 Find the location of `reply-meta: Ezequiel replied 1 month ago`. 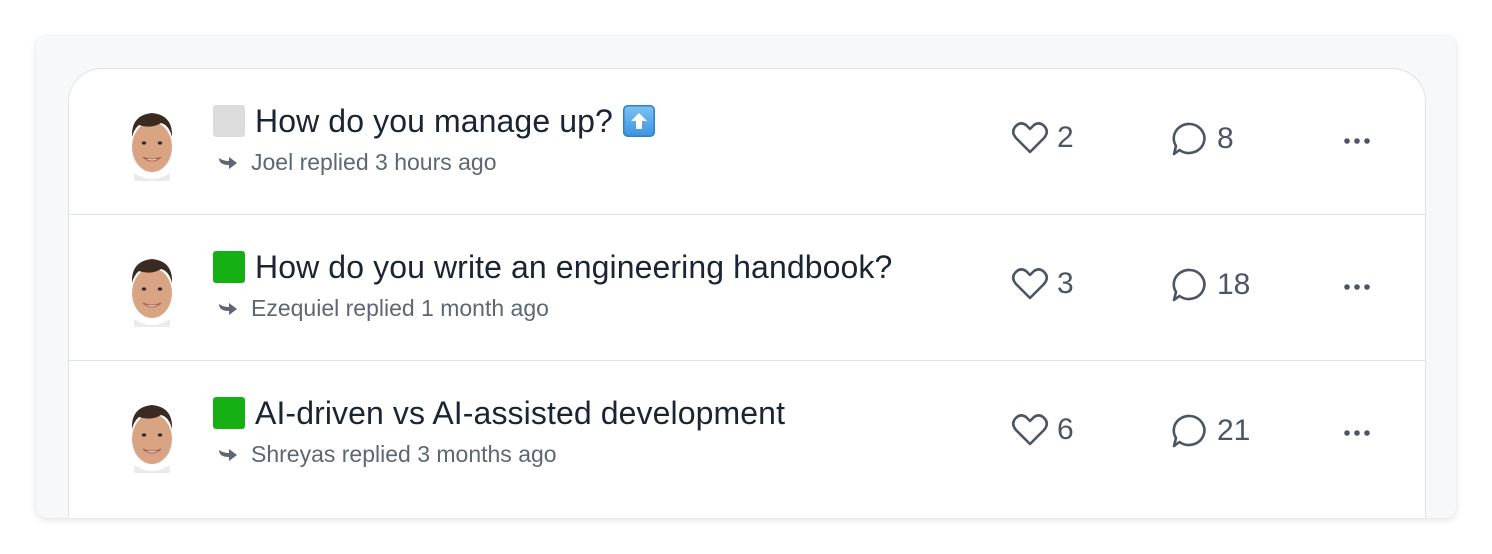

reply-meta: Ezequiel replied 1 month ago is located at coordinates (383, 308).